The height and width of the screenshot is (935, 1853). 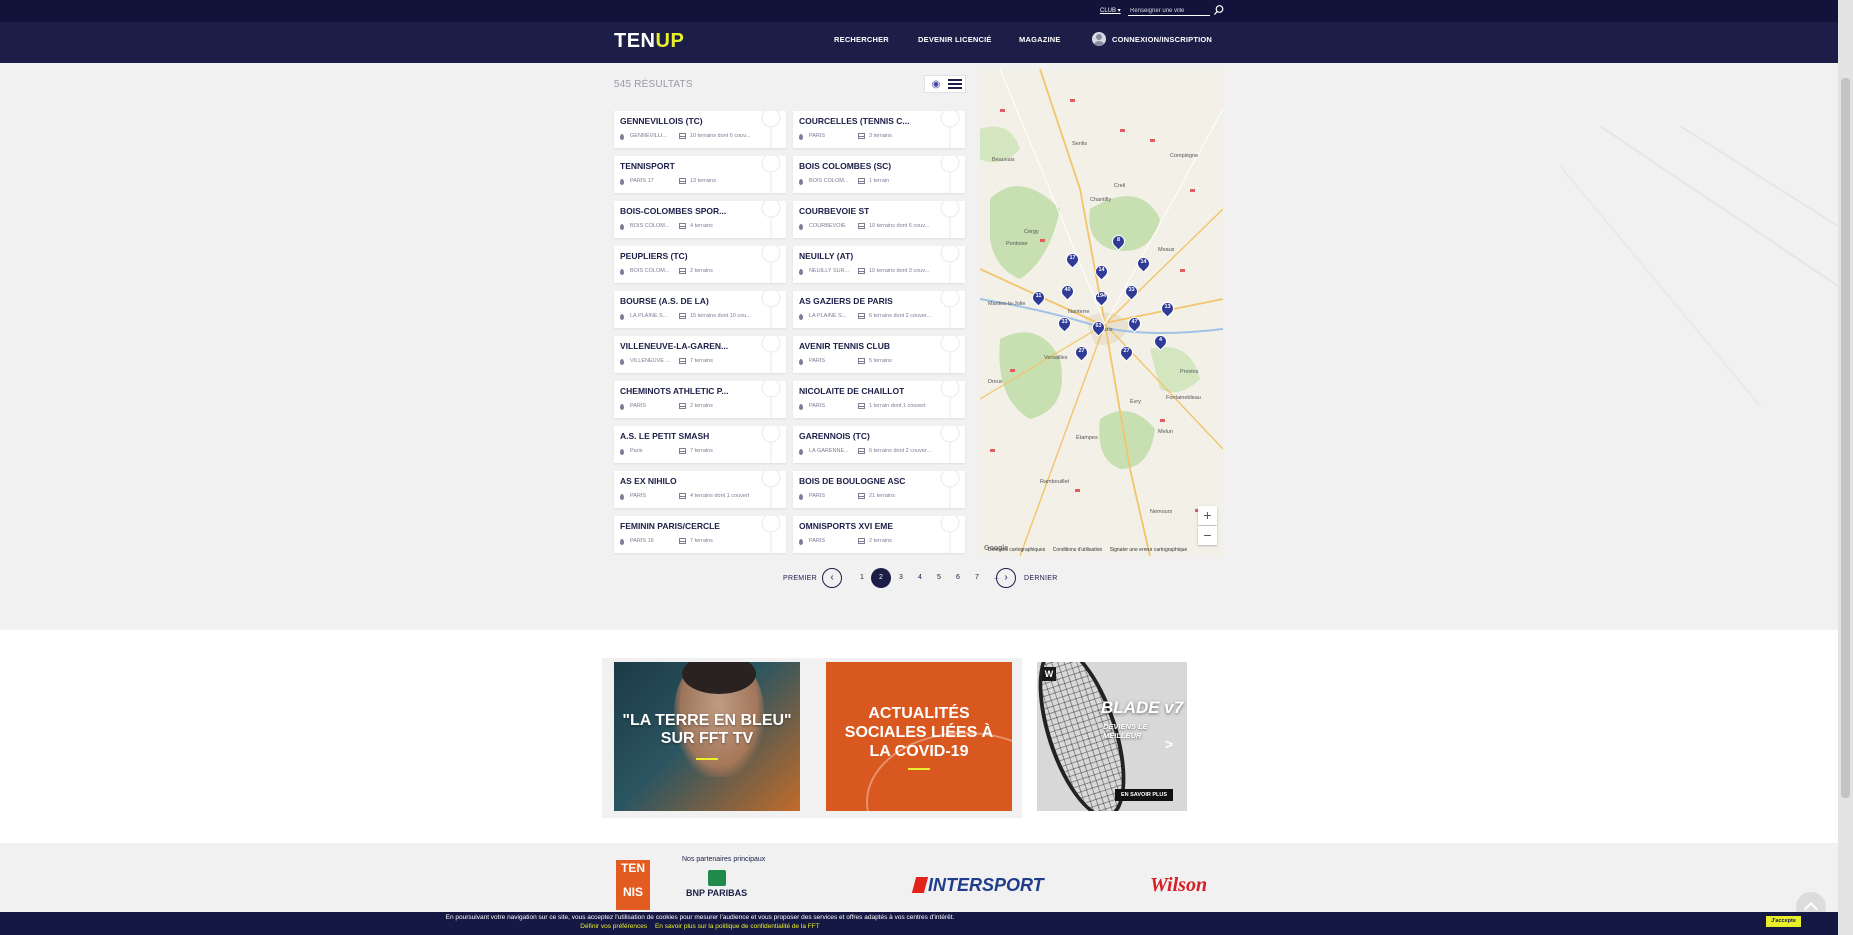 I want to click on club-name: BOIS DE BOULOGNE ASC, so click(x=852, y=481).